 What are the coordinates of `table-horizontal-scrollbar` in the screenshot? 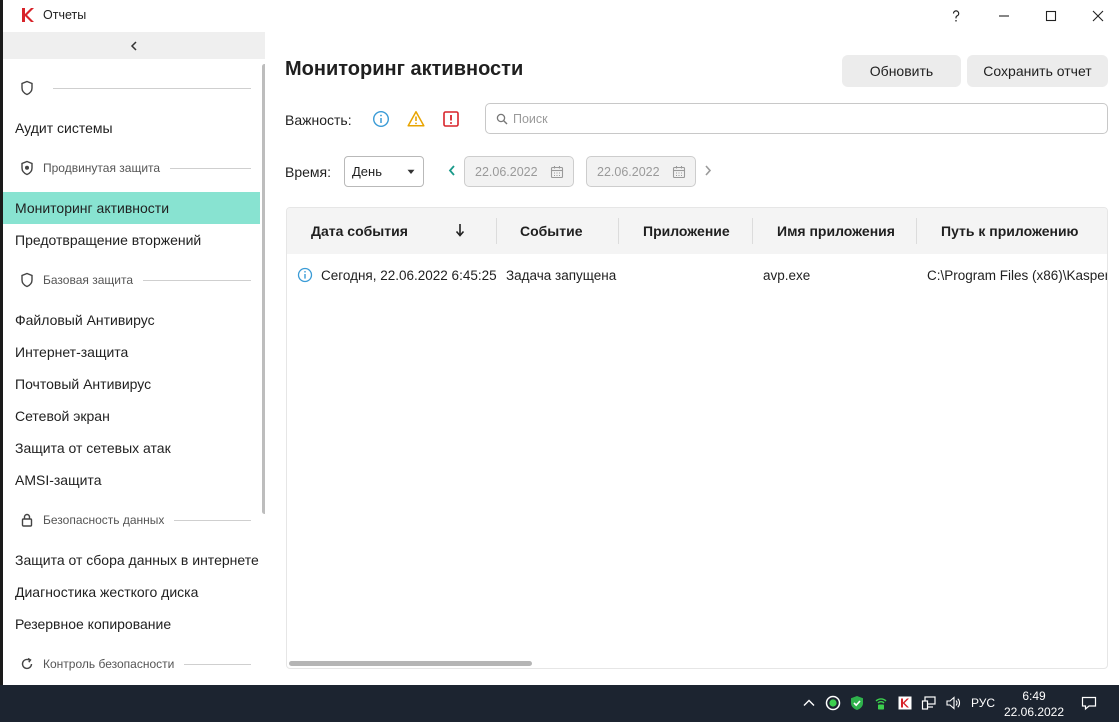 It's located at (410, 663).